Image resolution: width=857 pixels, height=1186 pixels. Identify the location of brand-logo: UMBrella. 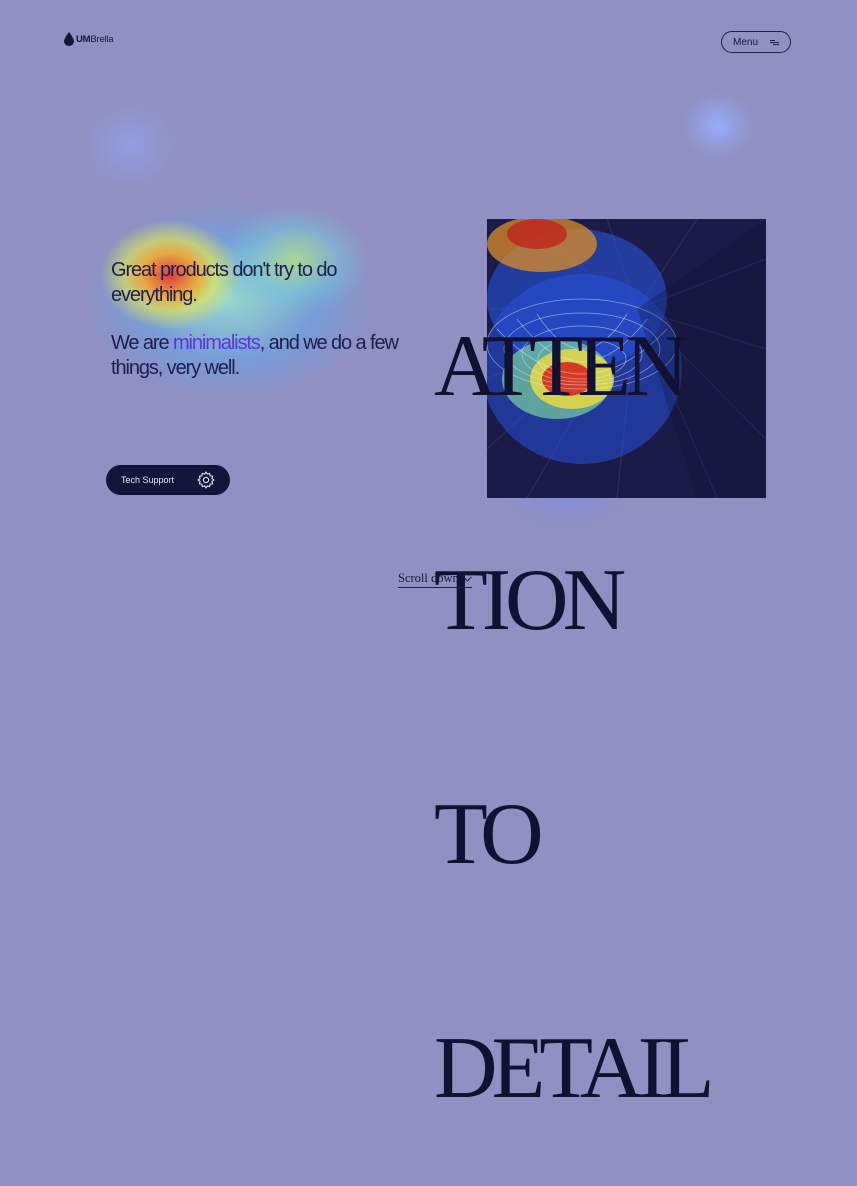
(89, 39).